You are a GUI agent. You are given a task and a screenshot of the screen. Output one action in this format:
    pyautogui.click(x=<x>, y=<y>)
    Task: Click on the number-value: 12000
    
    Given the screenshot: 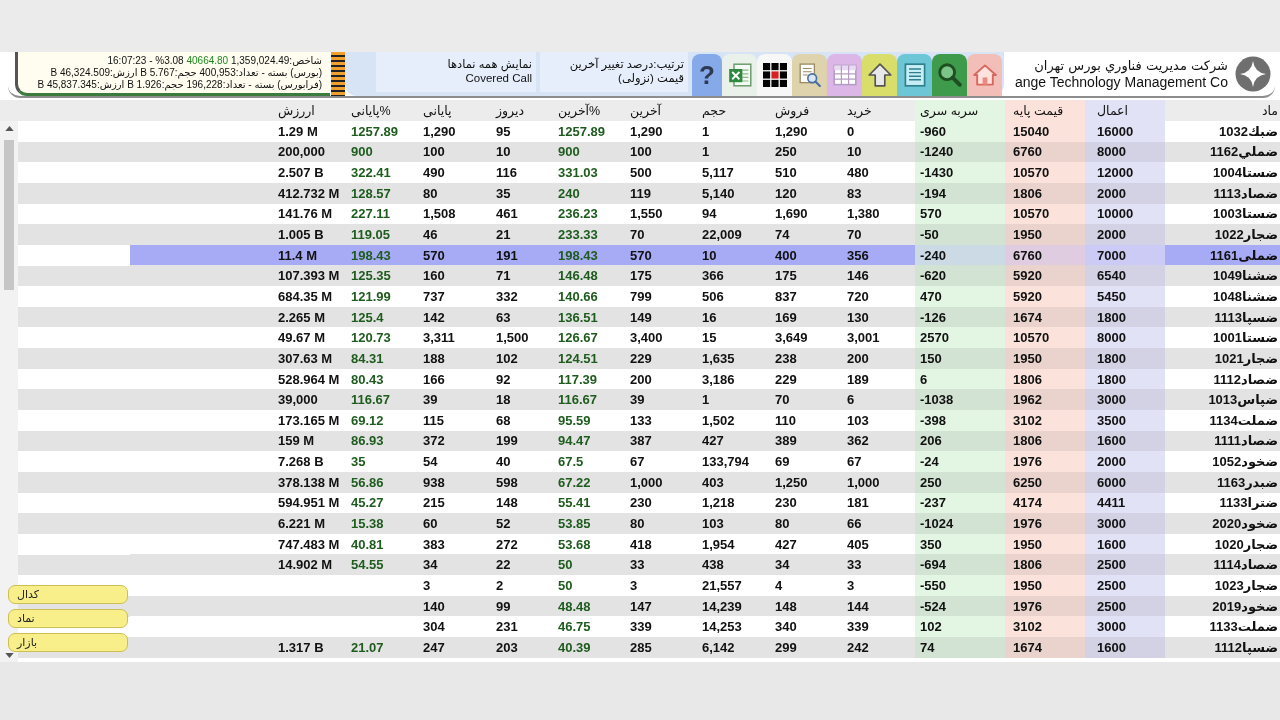 What is the action you would take?
    pyautogui.click(x=1125, y=172)
    